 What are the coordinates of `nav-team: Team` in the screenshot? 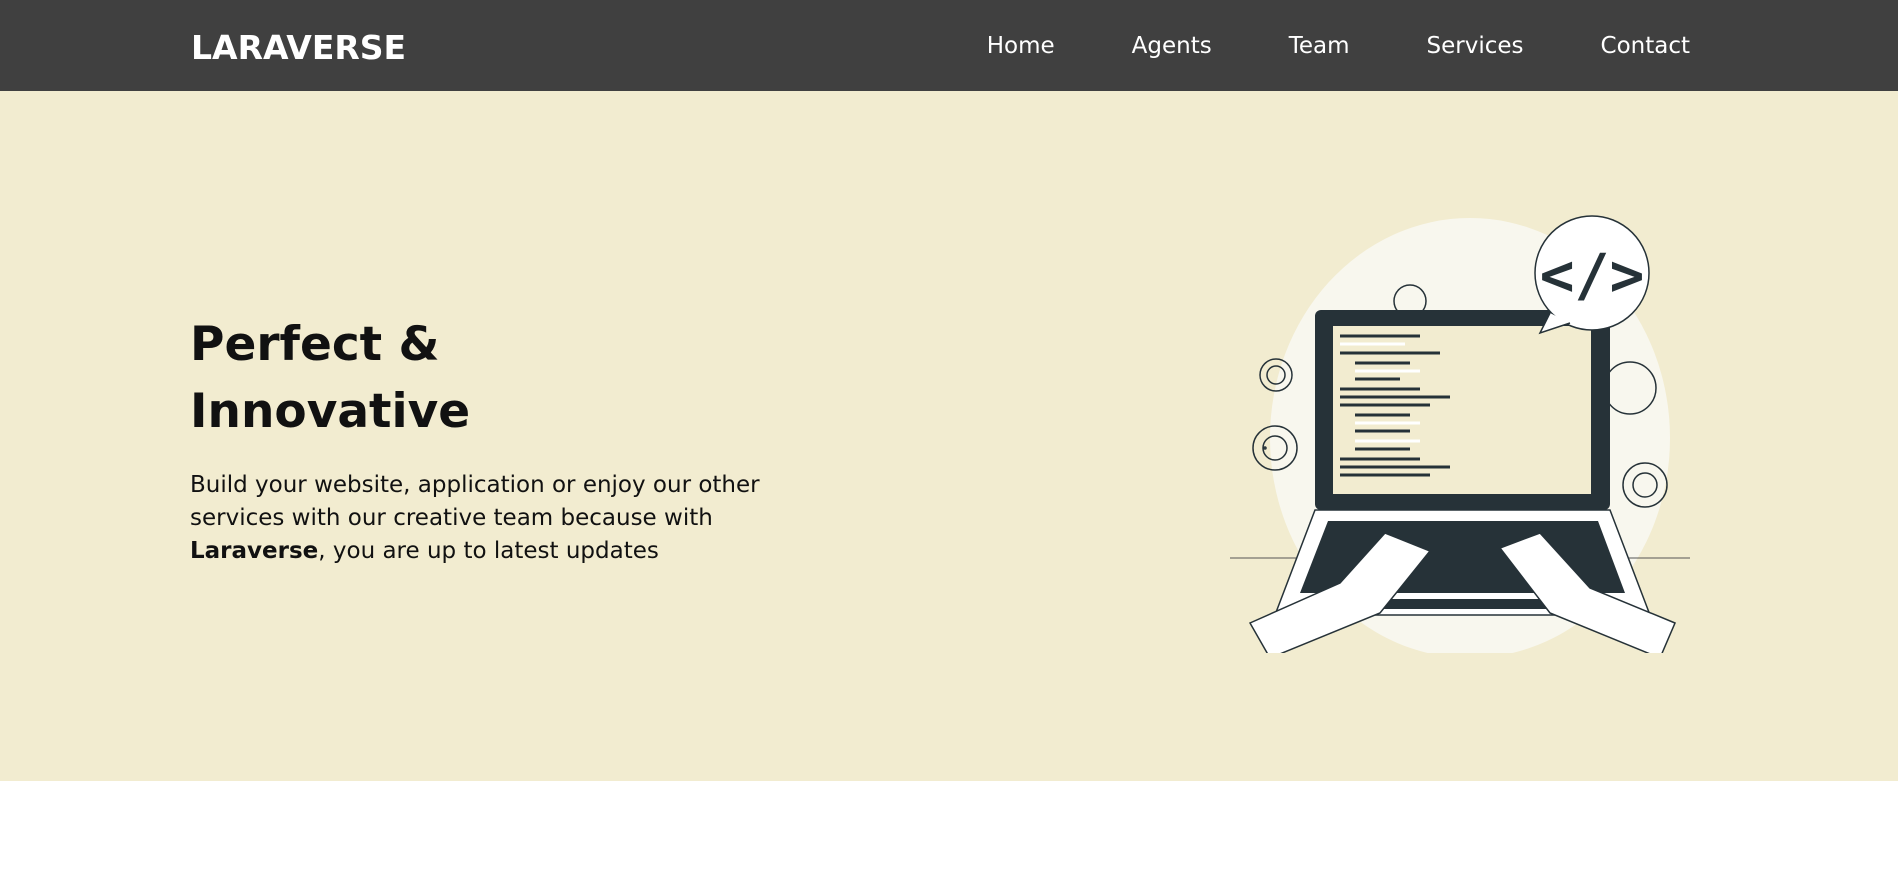 It's located at (1319, 46).